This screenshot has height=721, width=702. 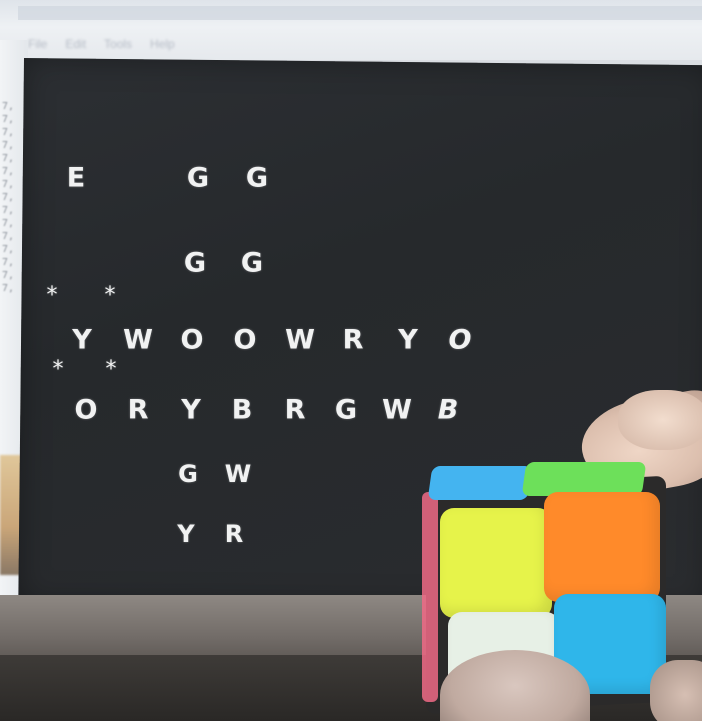 I want to click on cube-sticker-front-top-right, so click(x=602, y=547).